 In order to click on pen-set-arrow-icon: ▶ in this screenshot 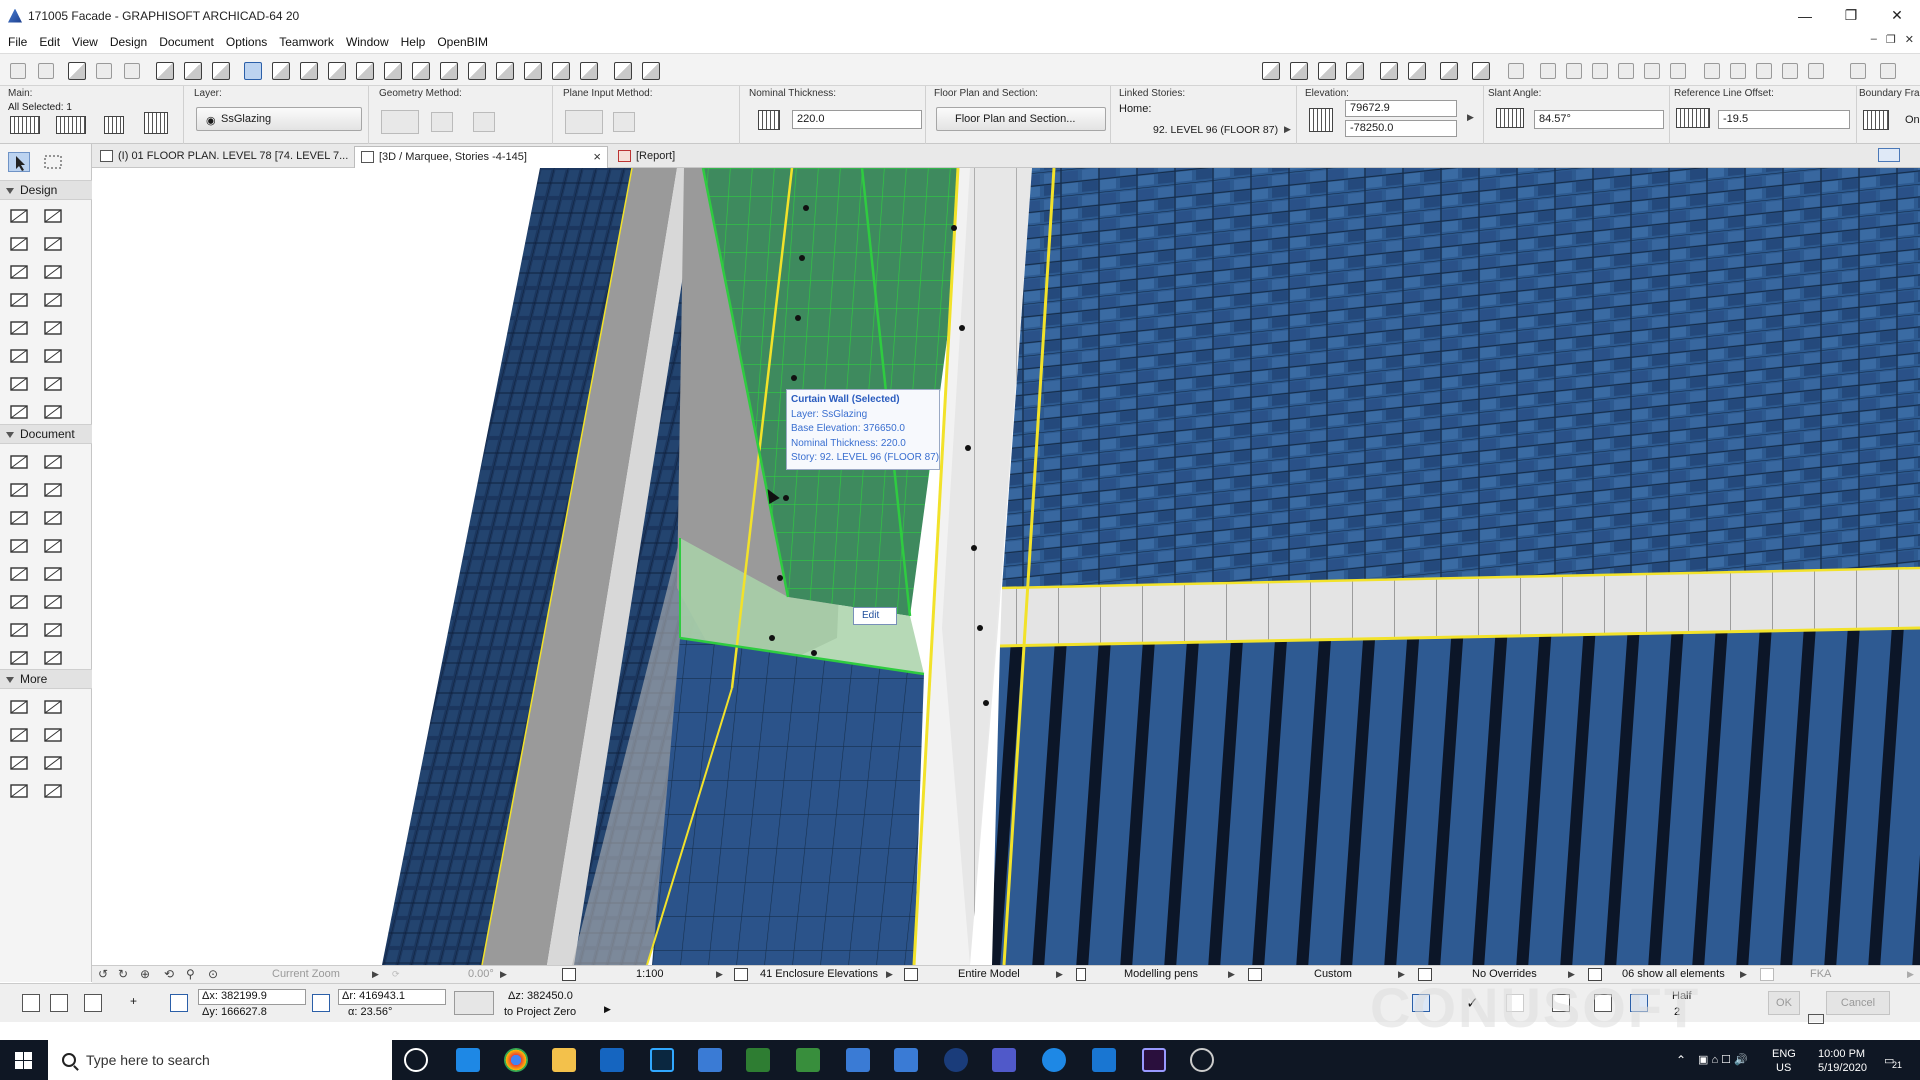, I will do `click(1231, 974)`.